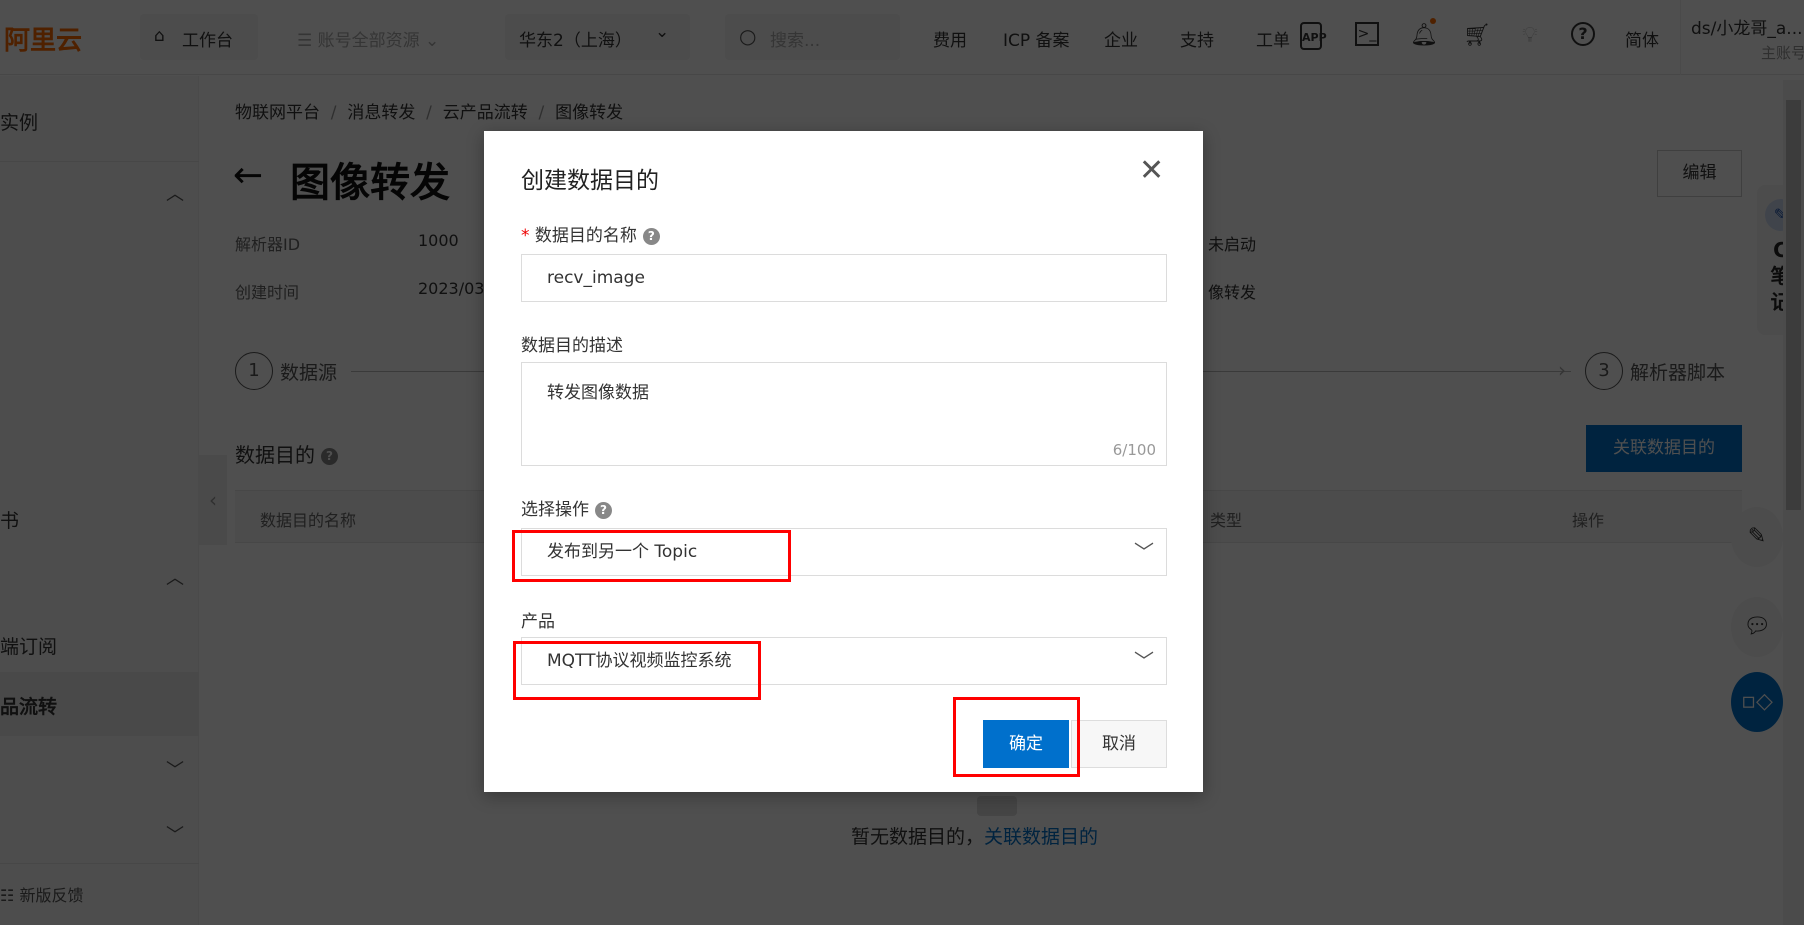 The height and width of the screenshot is (925, 1804). I want to click on nav-support: 支持, so click(1197, 38).